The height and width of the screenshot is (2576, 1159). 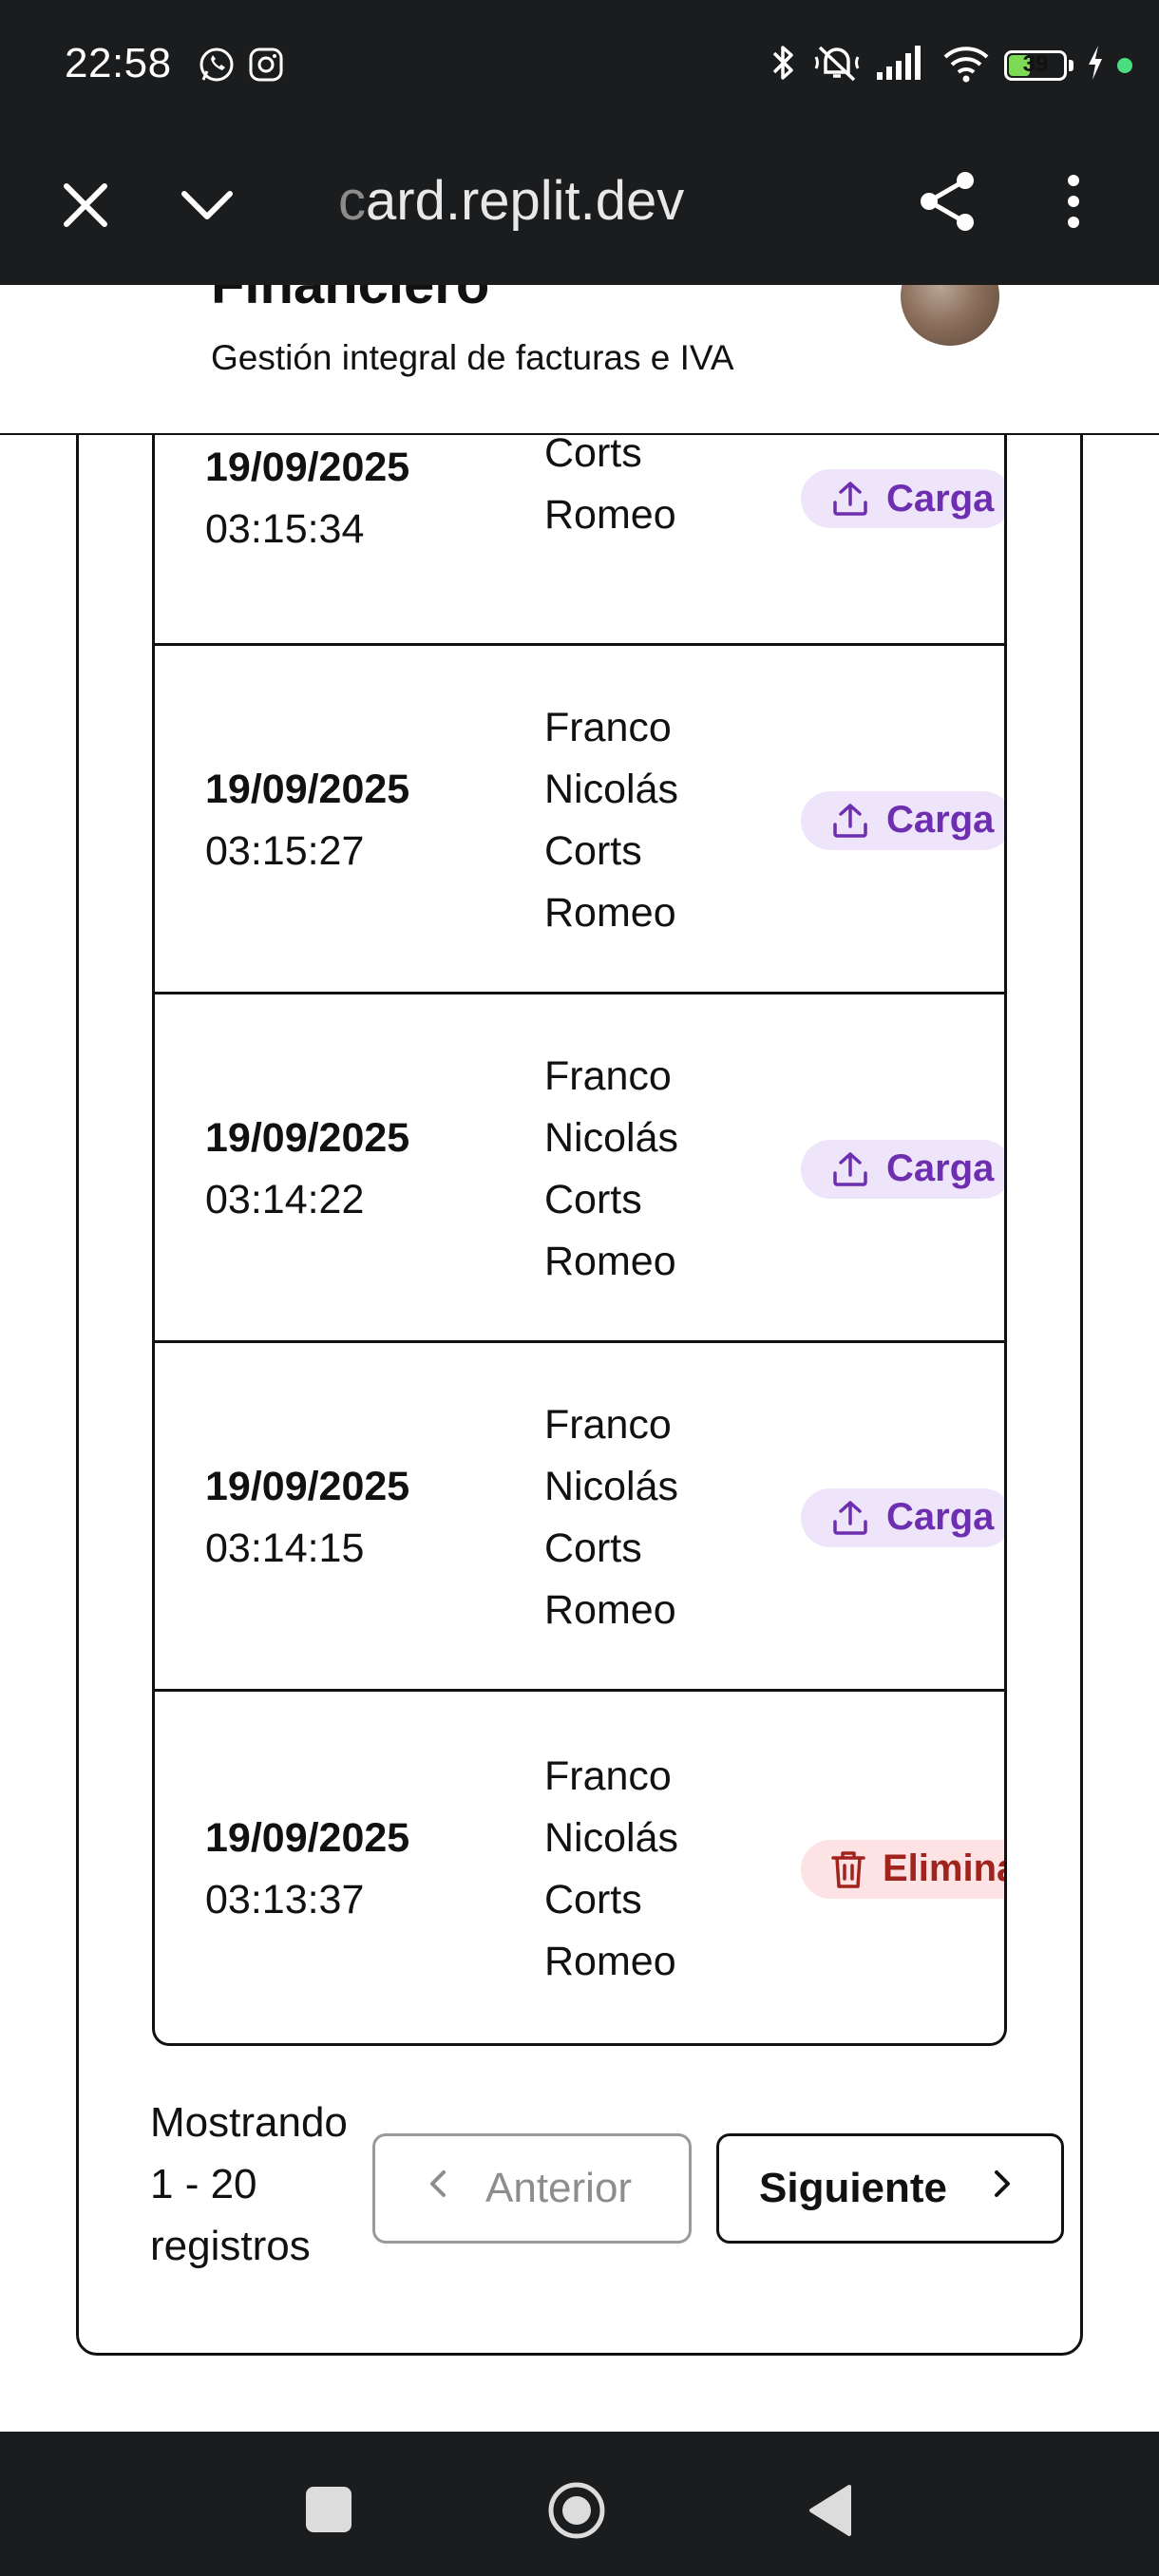 I want to click on system-nav-bar, so click(x=579, y=2504).